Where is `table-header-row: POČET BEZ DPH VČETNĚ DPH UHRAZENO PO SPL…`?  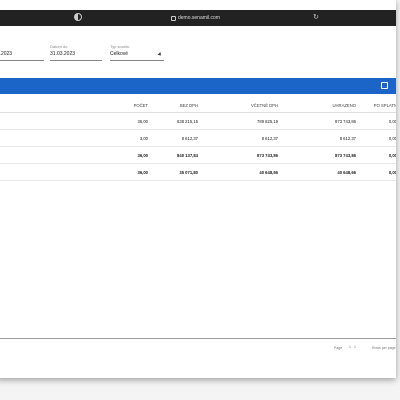 table-header-row: POČET BEZ DPH VČETNĚ DPH UHRAZENO PO SPL… is located at coordinates (198, 105).